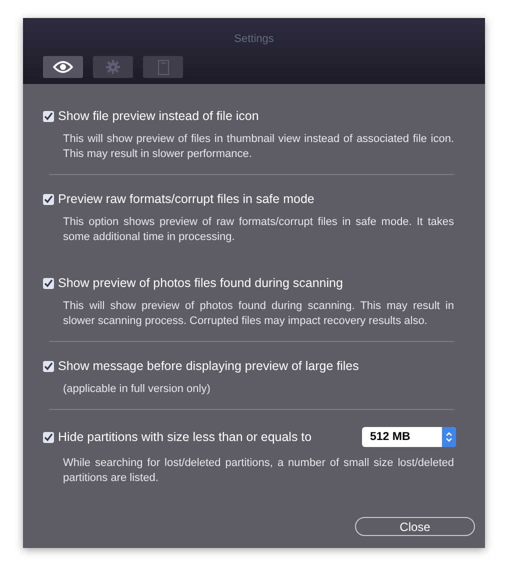 The image size is (508, 576). I want to click on stepper-arrows-icon, so click(449, 437).